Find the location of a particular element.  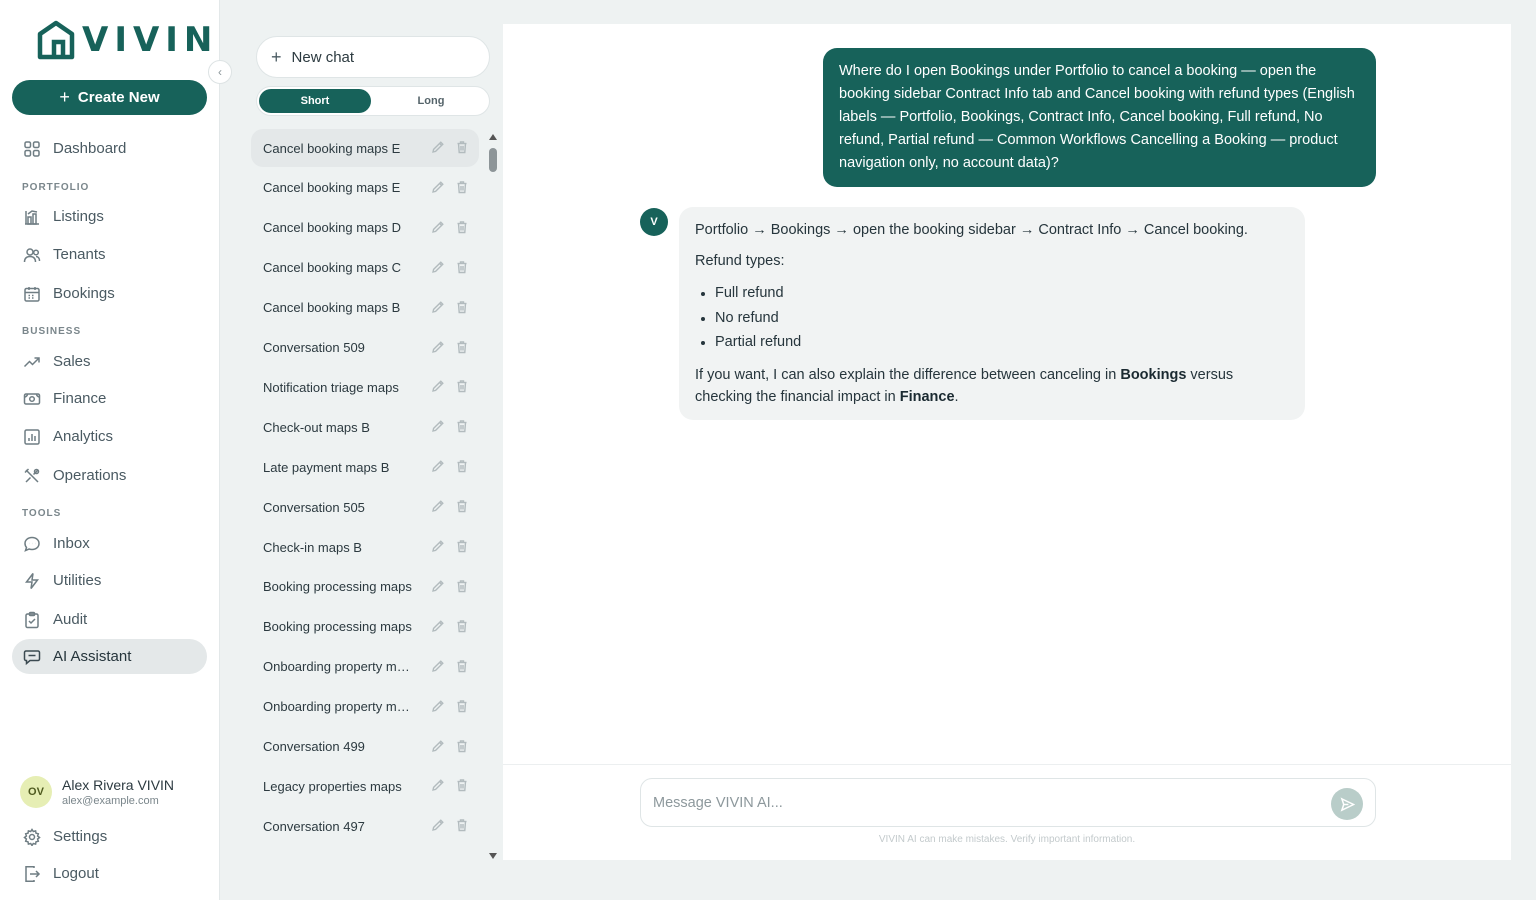

sidebar-item-ai-assistant: AI Assistant is located at coordinates (109, 656).